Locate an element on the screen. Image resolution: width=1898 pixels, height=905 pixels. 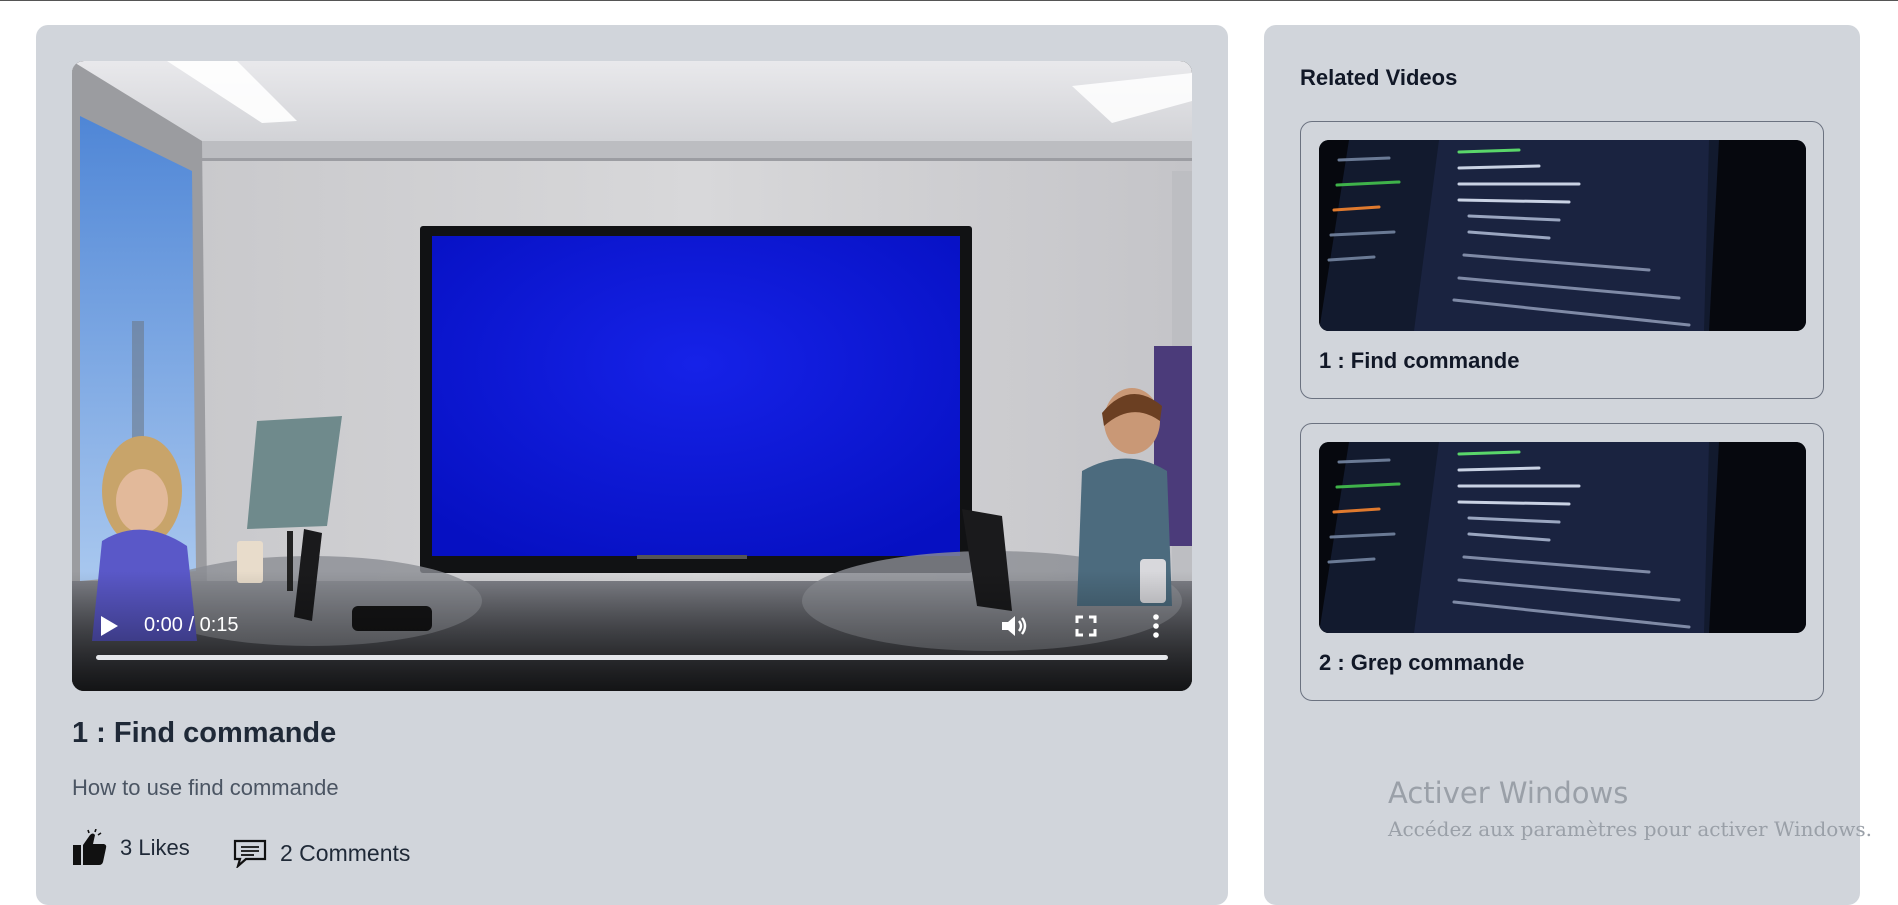
like-button: 3 Likes is located at coordinates (131, 848).